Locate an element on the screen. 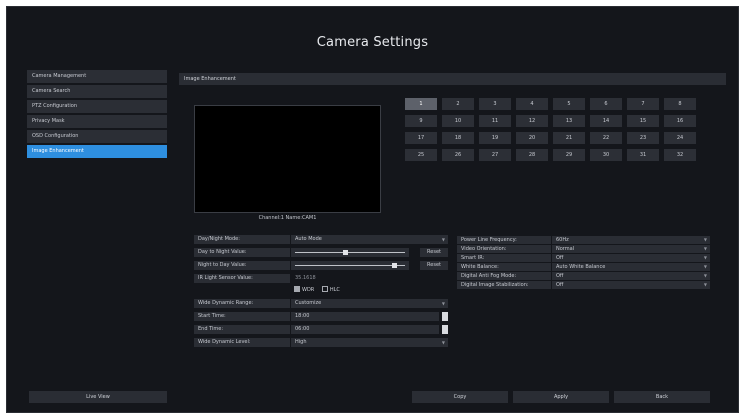  ir-sensor-row: IR Light Sensor Value: 35.1618 is located at coordinates (321, 278).